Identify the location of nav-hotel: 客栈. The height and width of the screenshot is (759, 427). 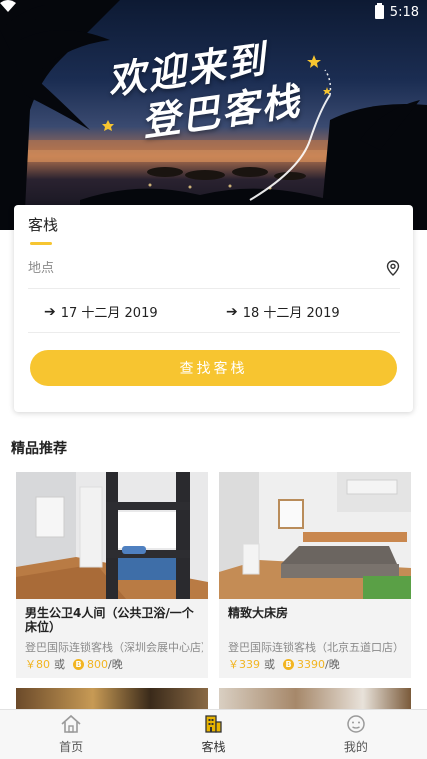
(213, 734).